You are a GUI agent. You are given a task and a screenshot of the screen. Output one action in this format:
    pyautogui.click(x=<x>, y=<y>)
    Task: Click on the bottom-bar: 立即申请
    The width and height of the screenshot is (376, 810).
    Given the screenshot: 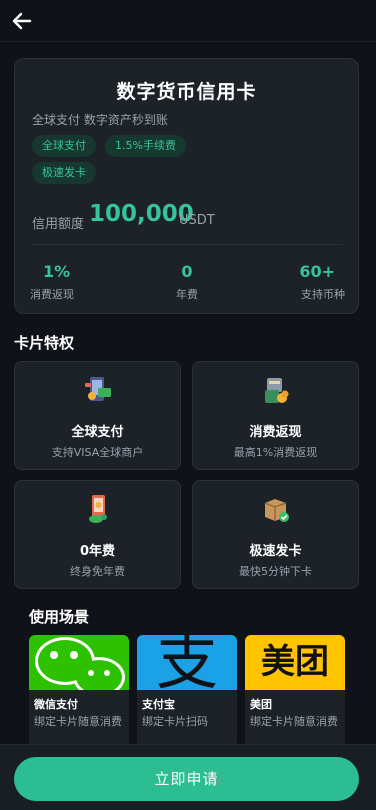 What is the action you would take?
    pyautogui.click(x=188, y=777)
    